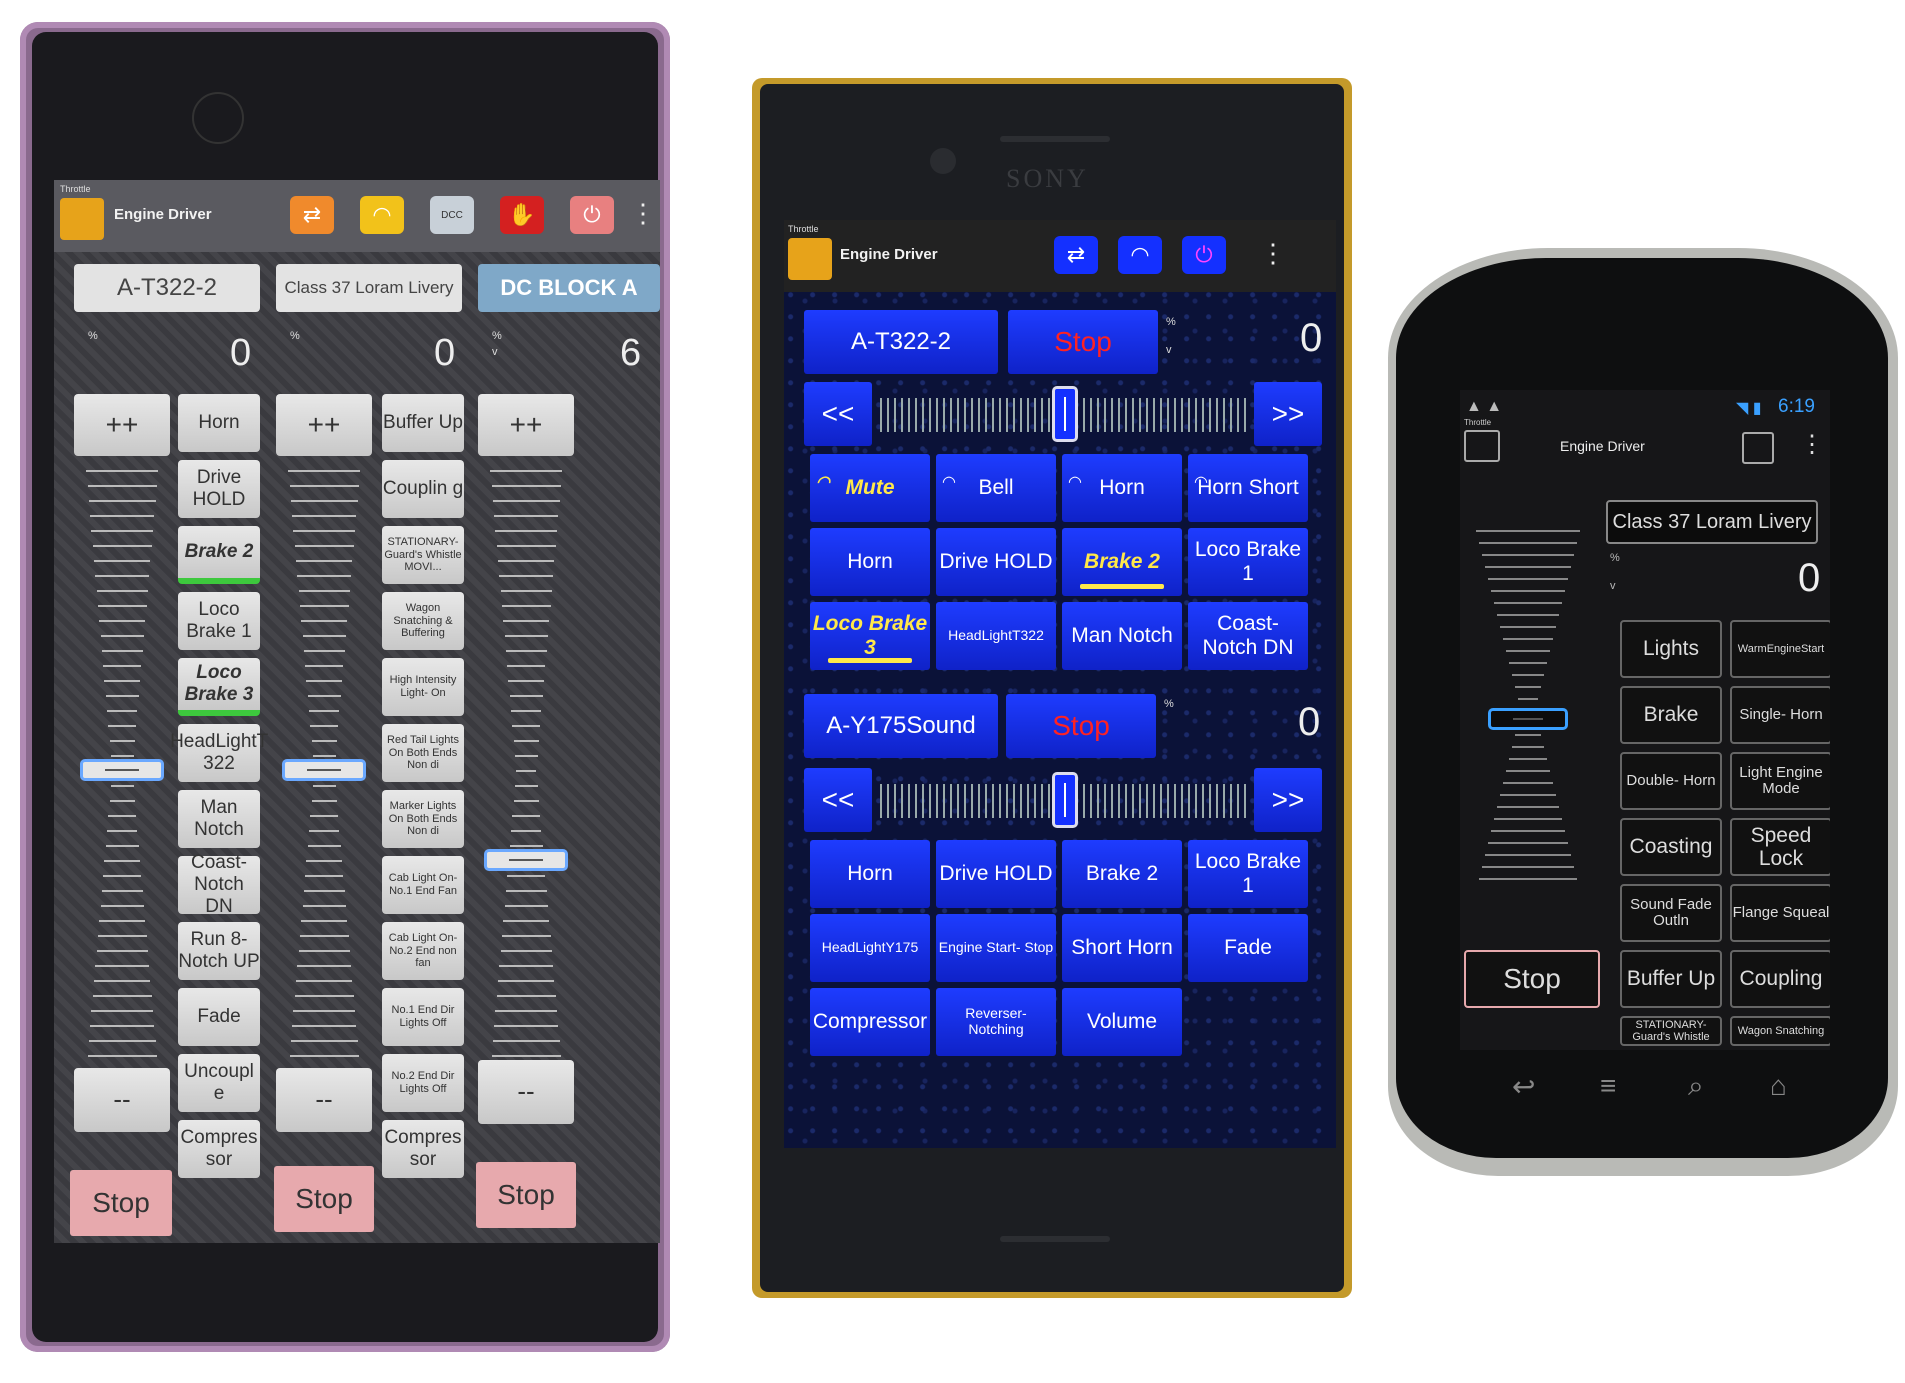 Image resolution: width=1905 pixels, height=1383 pixels. Describe the element at coordinates (219, 687) in the screenshot. I see `p1-function-button-4: Loco Brake 3` at that location.